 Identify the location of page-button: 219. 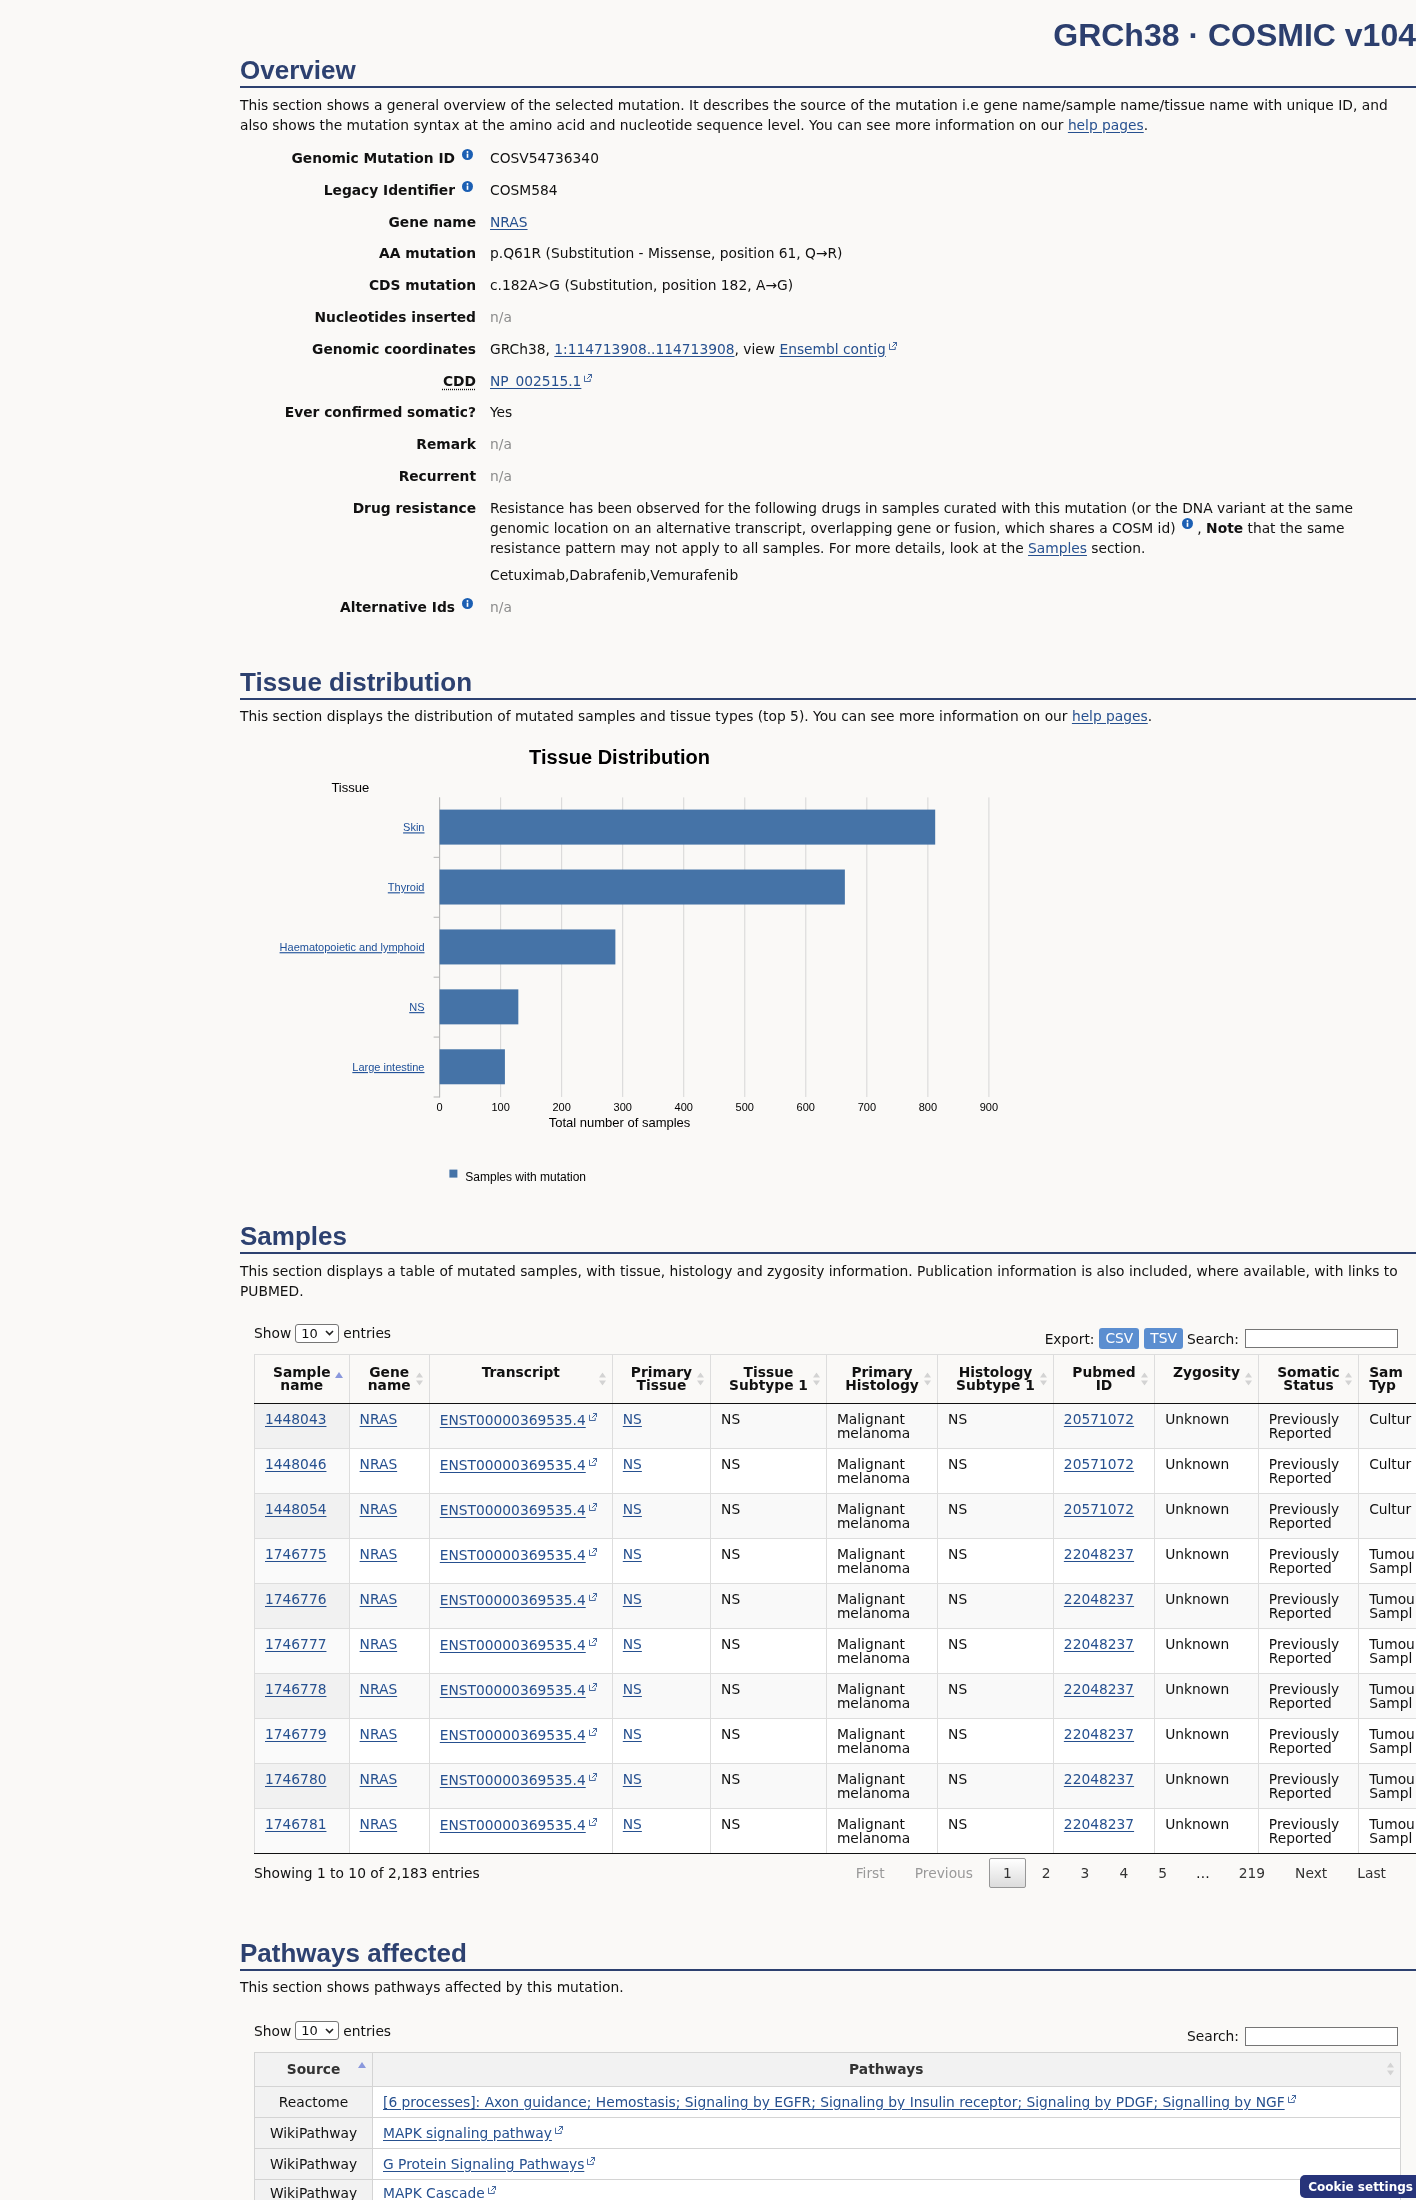
(1252, 1873).